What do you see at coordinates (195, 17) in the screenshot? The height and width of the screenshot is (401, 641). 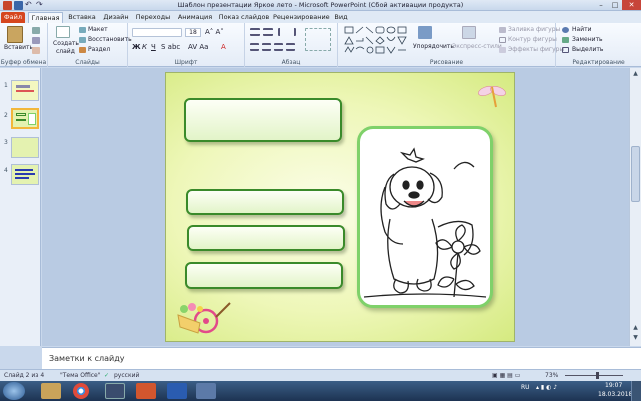 I see `tab-animation: Анимация` at bounding box center [195, 17].